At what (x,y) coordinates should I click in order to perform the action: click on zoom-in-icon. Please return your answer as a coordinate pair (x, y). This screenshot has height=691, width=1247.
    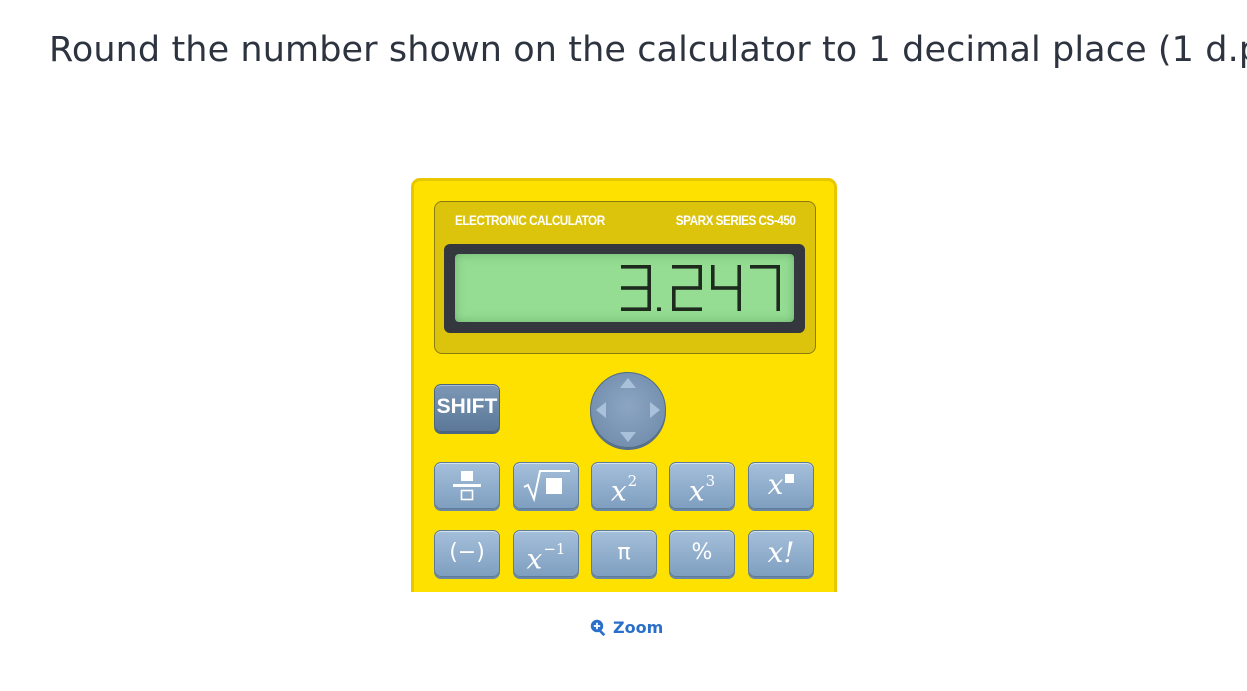
    Looking at the image, I should click on (598, 627).